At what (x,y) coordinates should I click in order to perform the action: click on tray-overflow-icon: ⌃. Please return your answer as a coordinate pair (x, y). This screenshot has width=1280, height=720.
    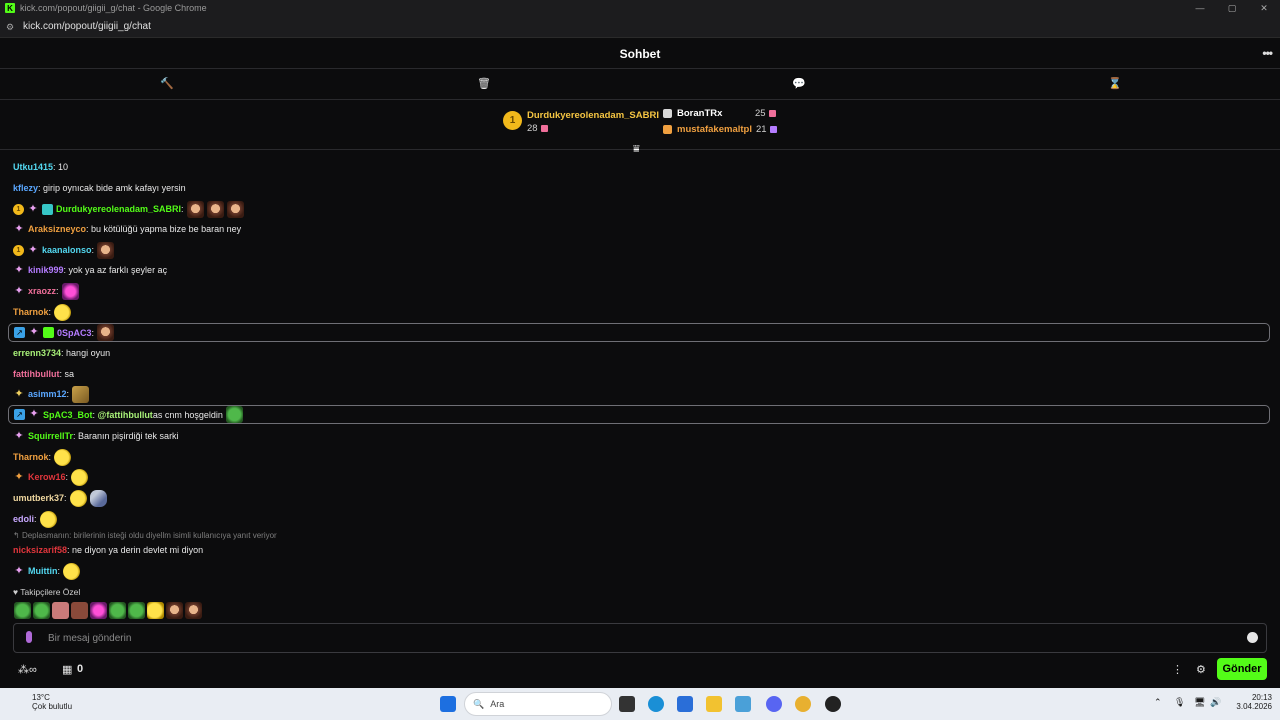
    Looking at the image, I should click on (1158, 702).